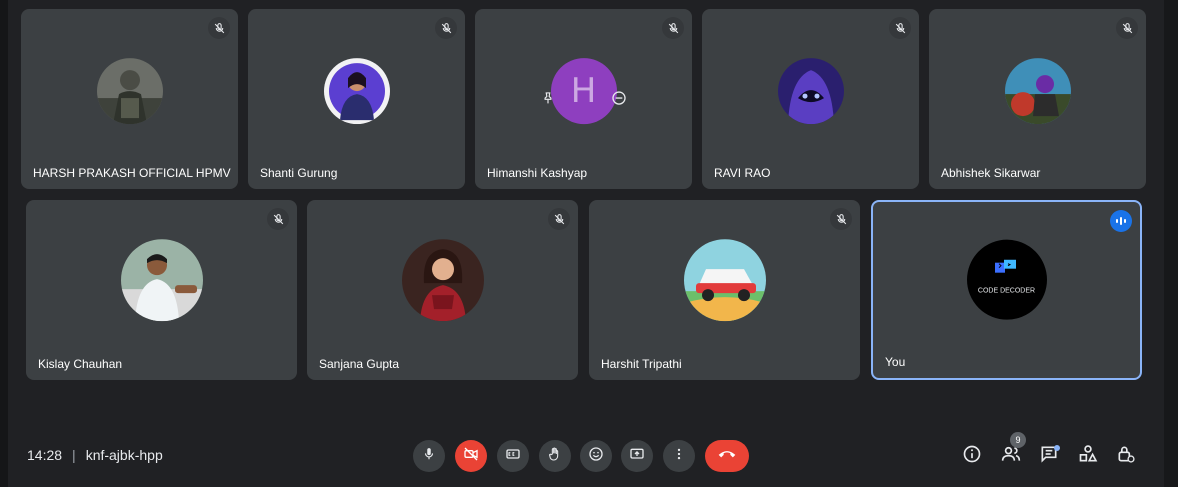 The image size is (1178, 487). I want to click on participant-tile-sanjana: Sanjana Gupta, so click(442, 290).